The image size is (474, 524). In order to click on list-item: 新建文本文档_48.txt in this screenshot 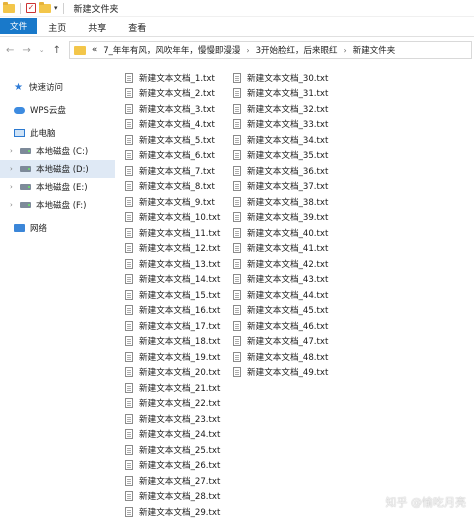, I will do `click(280, 357)`.